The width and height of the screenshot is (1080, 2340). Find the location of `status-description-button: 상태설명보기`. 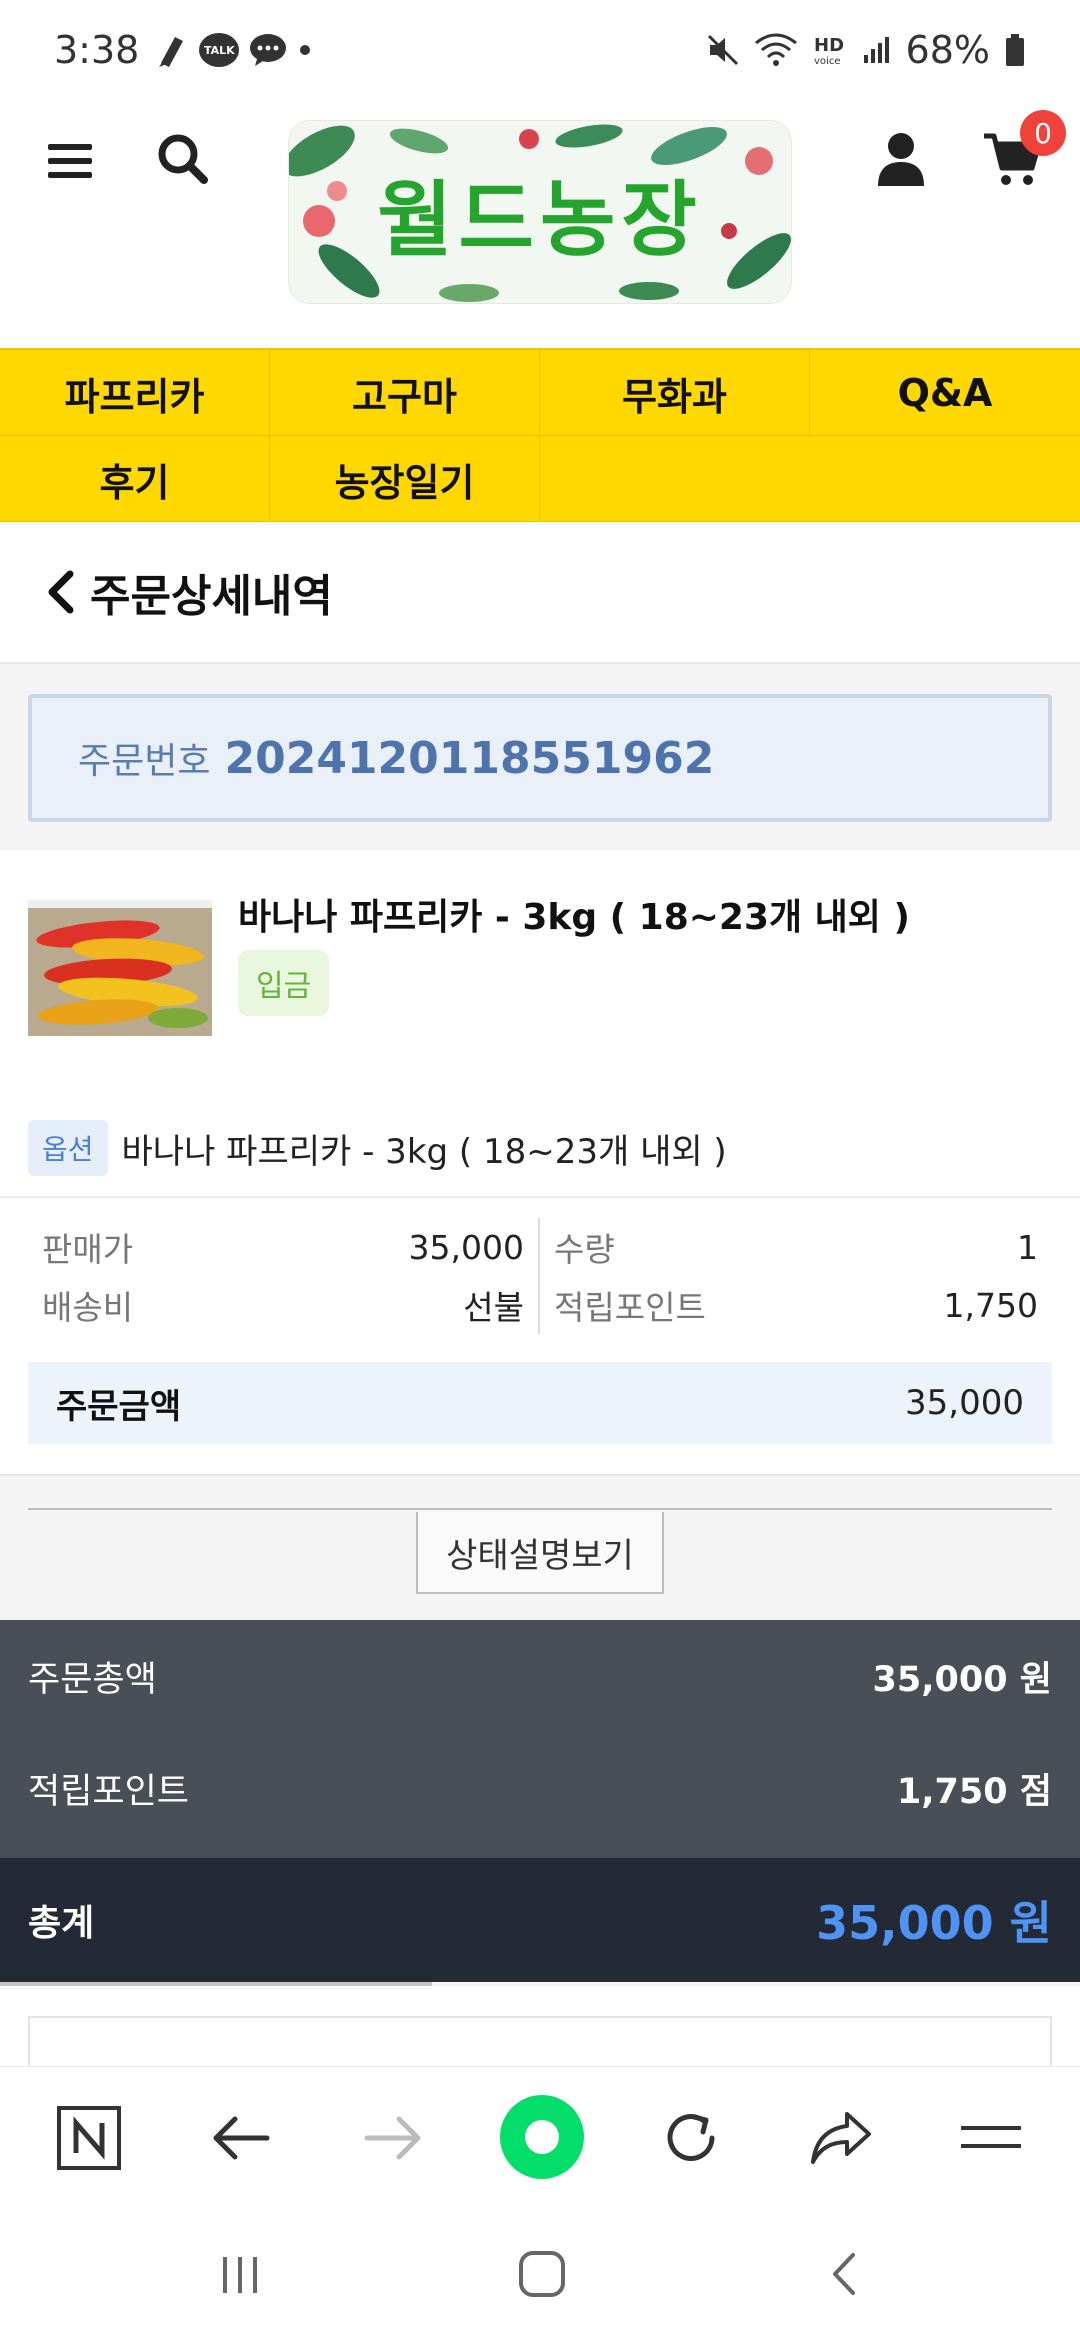

status-description-button: 상태설명보기 is located at coordinates (540, 1553).